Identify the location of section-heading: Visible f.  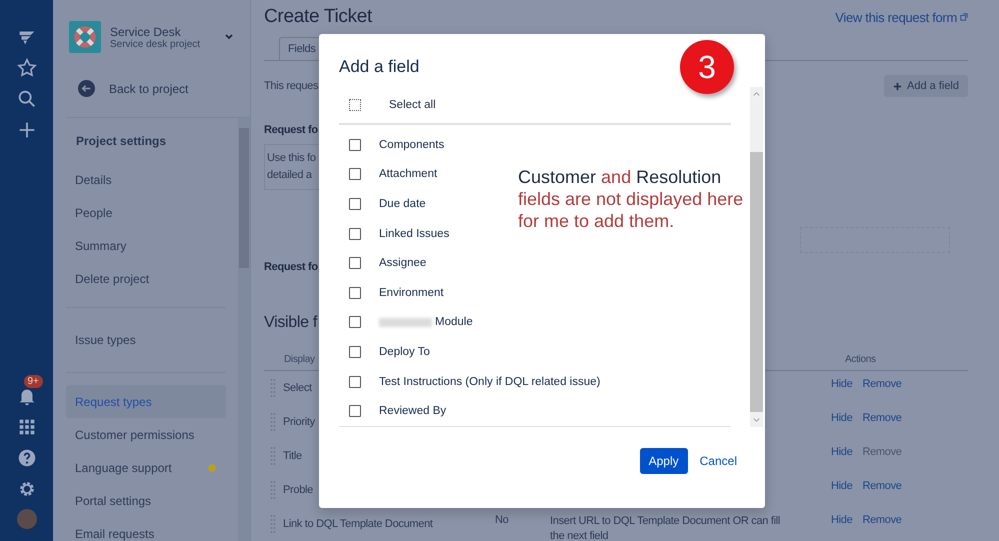
(291, 323).